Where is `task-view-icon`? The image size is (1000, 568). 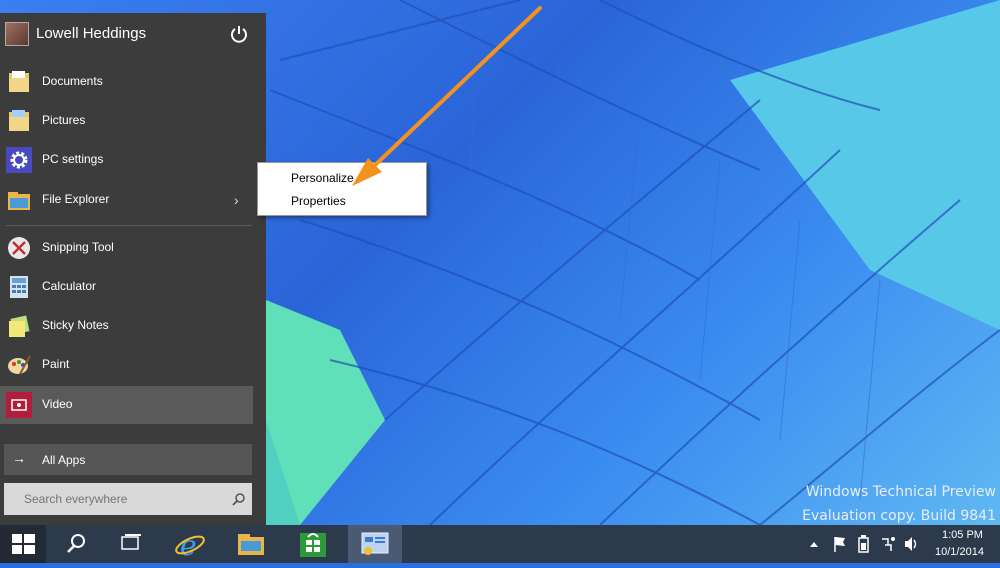
task-view-icon is located at coordinates (131, 542).